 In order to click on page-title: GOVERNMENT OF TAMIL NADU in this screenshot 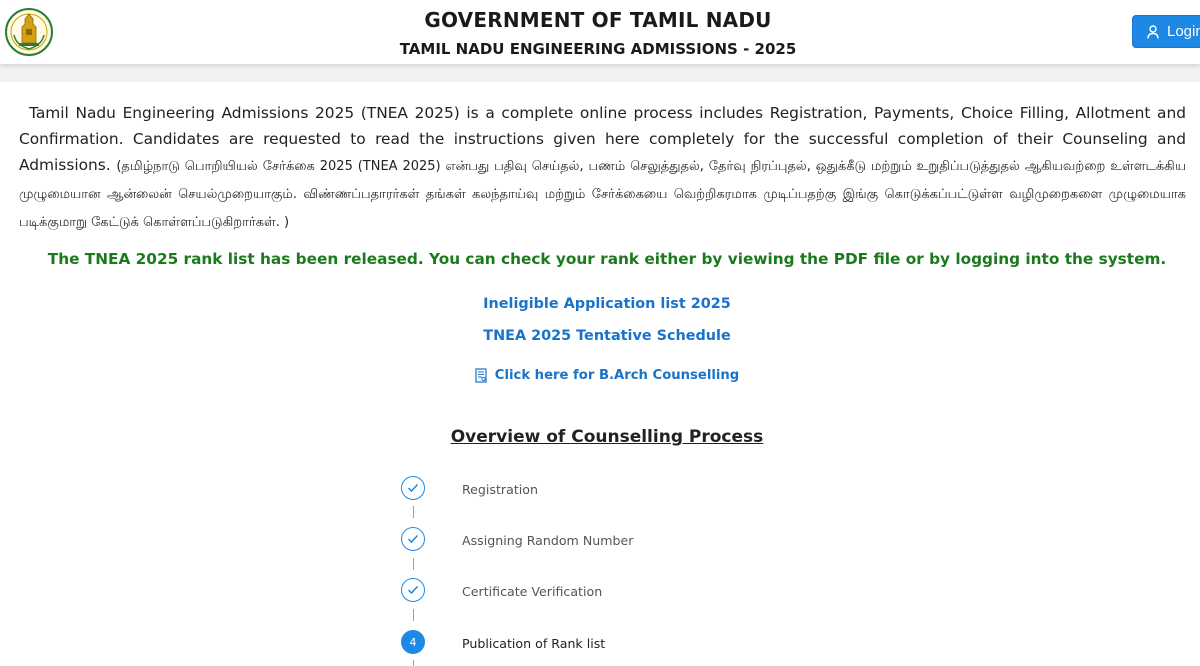, I will do `click(598, 20)`.